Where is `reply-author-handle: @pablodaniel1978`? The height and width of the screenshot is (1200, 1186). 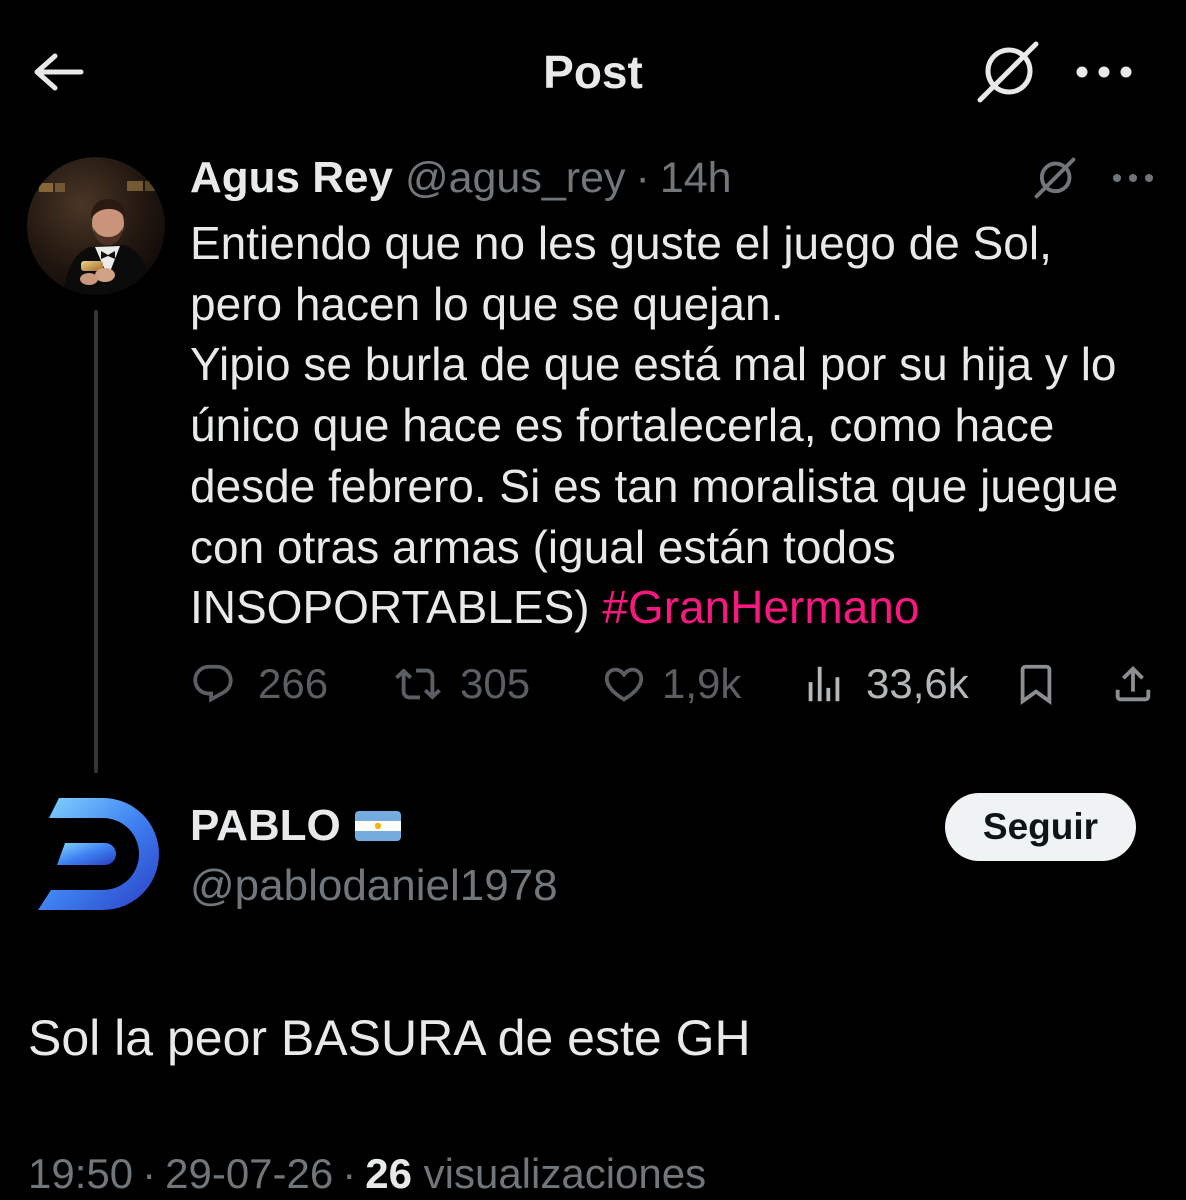 reply-author-handle: @pablodaniel1978 is located at coordinates (374, 886).